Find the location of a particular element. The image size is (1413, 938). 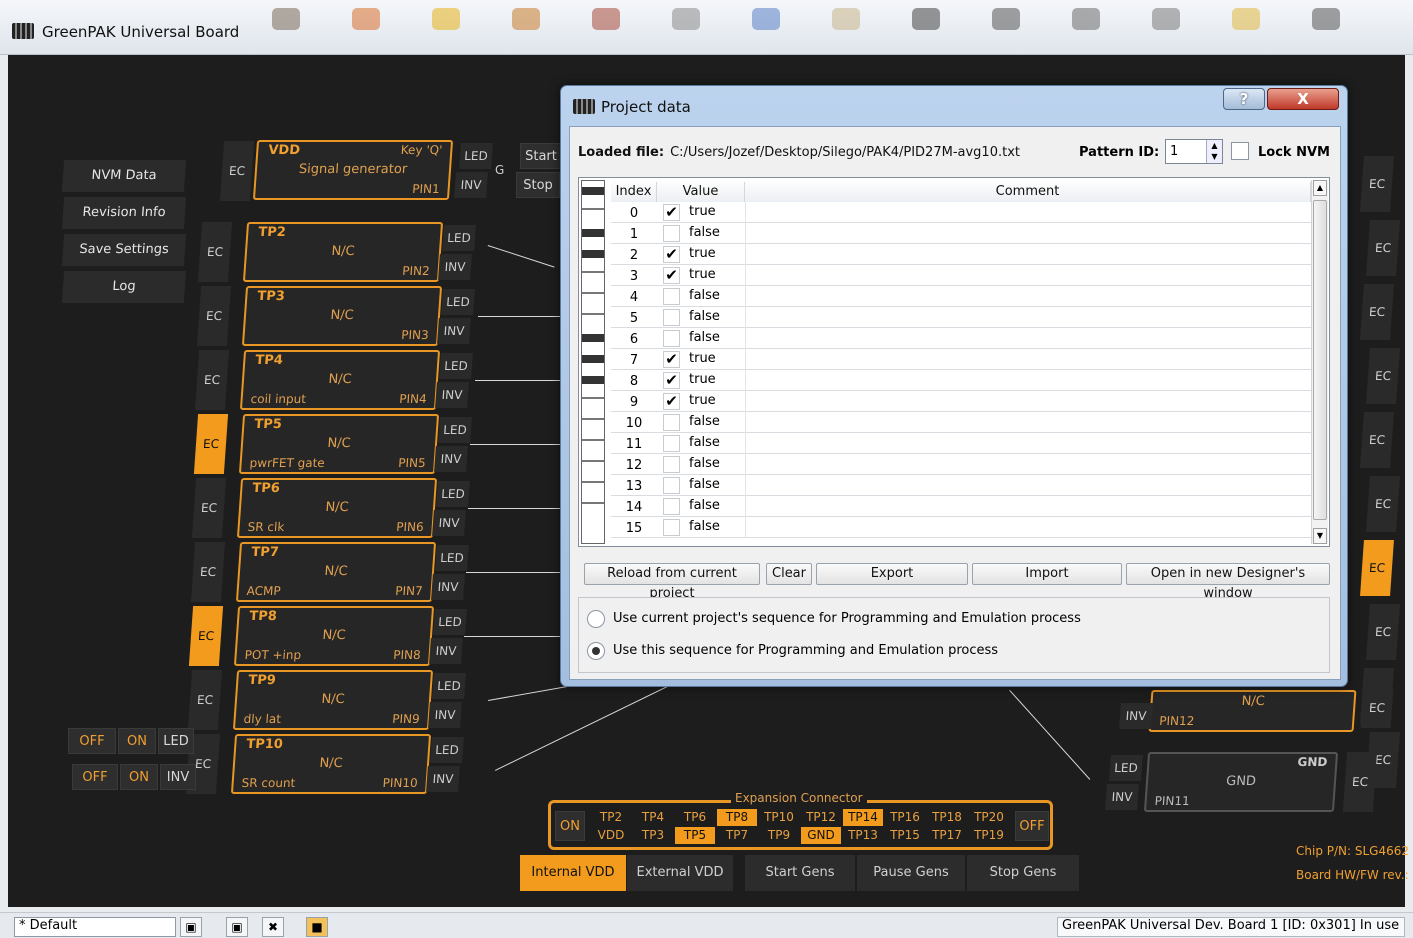

inv-off-button: OFF is located at coordinates (95, 777).